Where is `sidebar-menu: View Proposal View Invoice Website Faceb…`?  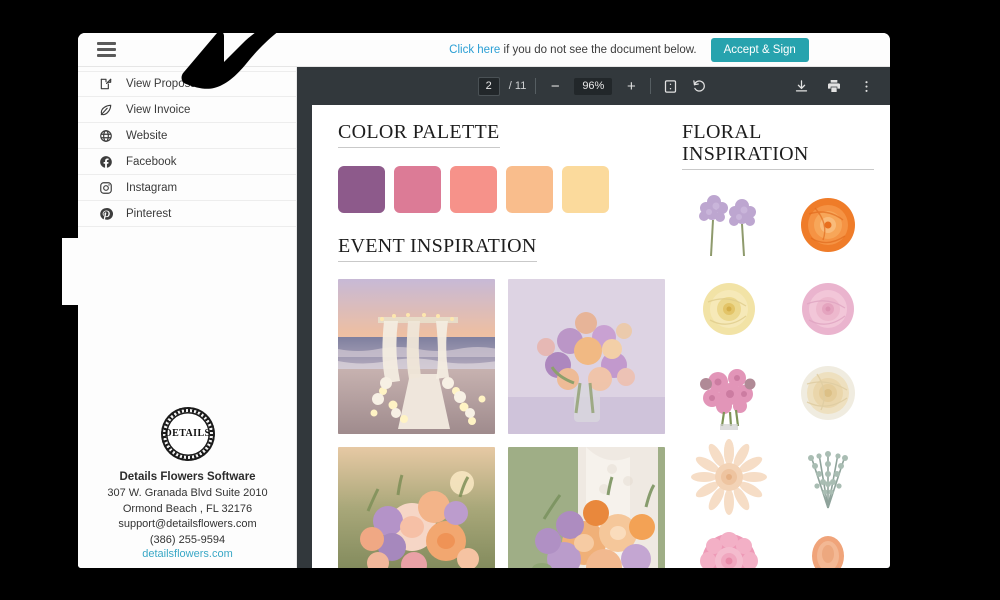
sidebar-menu: View Proposal View Invoice Website Faceb… is located at coordinates (187, 147).